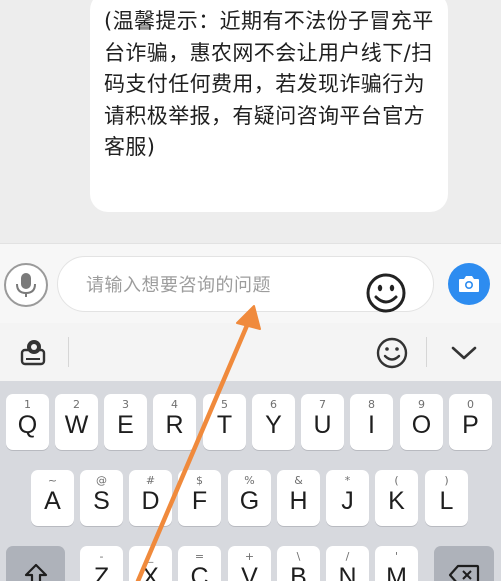 This screenshot has height=581, width=501. I want to click on key-x: _ X, so click(150, 563).